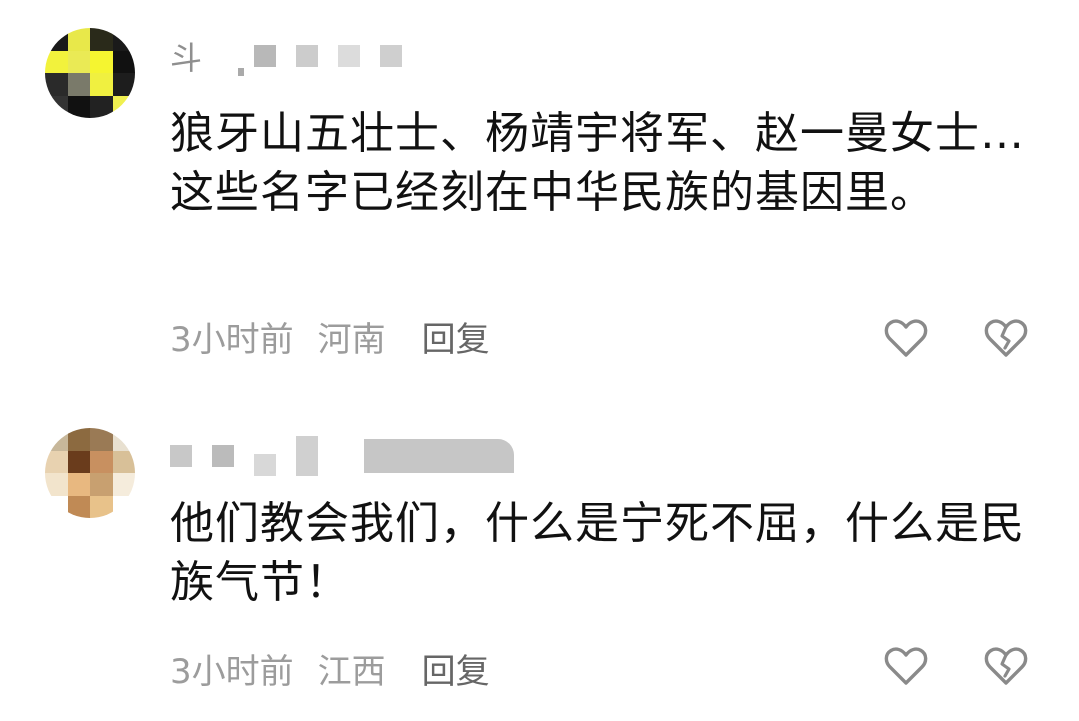 This screenshot has height=721, width=1079. Describe the element at coordinates (351, 672) in the screenshot. I see `comment-location: 江西` at that location.